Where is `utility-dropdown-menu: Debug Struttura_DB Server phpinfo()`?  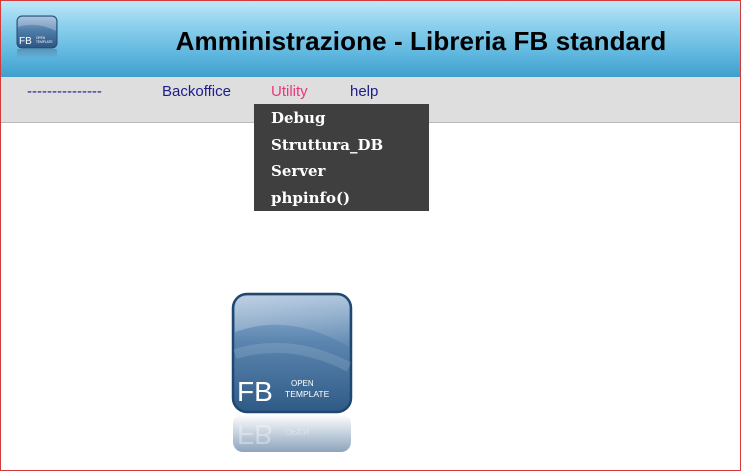
utility-dropdown-menu: Debug Struttura_DB Server phpinfo() is located at coordinates (341, 157).